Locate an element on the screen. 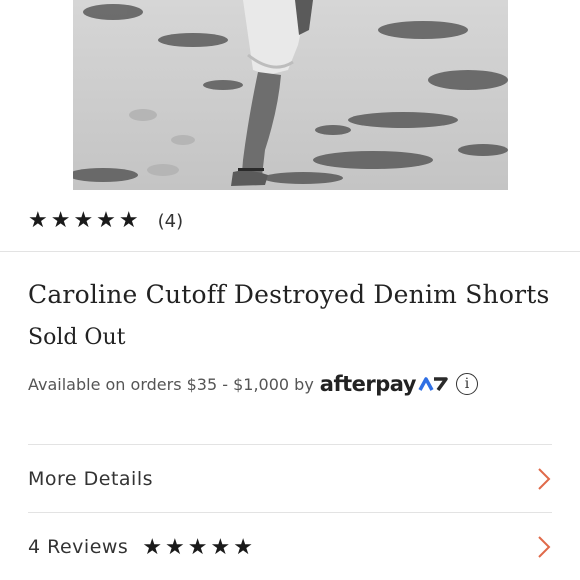 The width and height of the screenshot is (580, 580). product-rating: ★★★★★ (4) is located at coordinates (105, 221).